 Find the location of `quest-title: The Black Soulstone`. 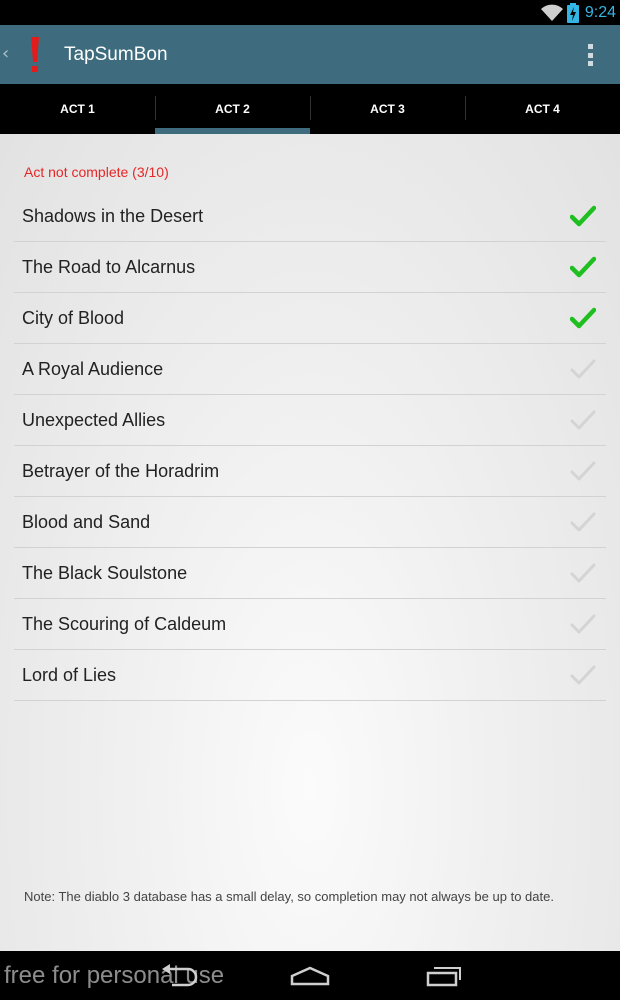

quest-title: The Black Soulstone is located at coordinates (105, 572).